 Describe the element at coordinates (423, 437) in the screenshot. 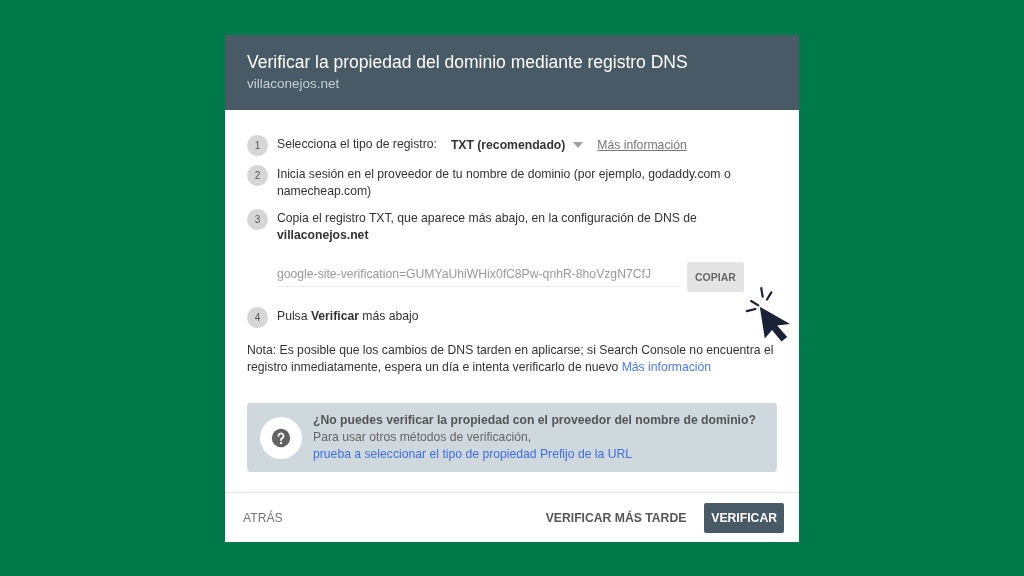

I see `help-text: Para usar otros métodos de verificación,` at that location.